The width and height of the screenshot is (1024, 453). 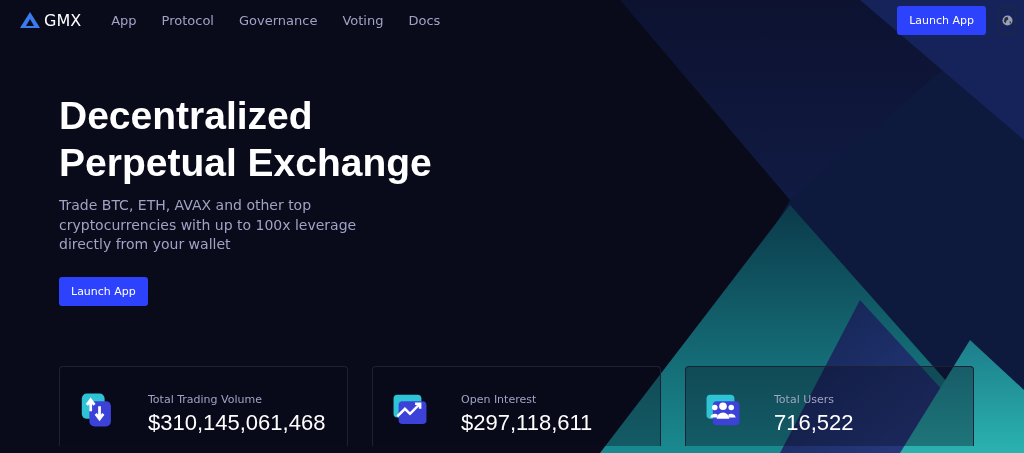 What do you see at coordinates (208, 225) in the screenshot?
I see `hero-subtitle: Trade BTC, ETH, AVAX and other top cryptocurrencies with up to 100x leverage directly from your wallet` at bounding box center [208, 225].